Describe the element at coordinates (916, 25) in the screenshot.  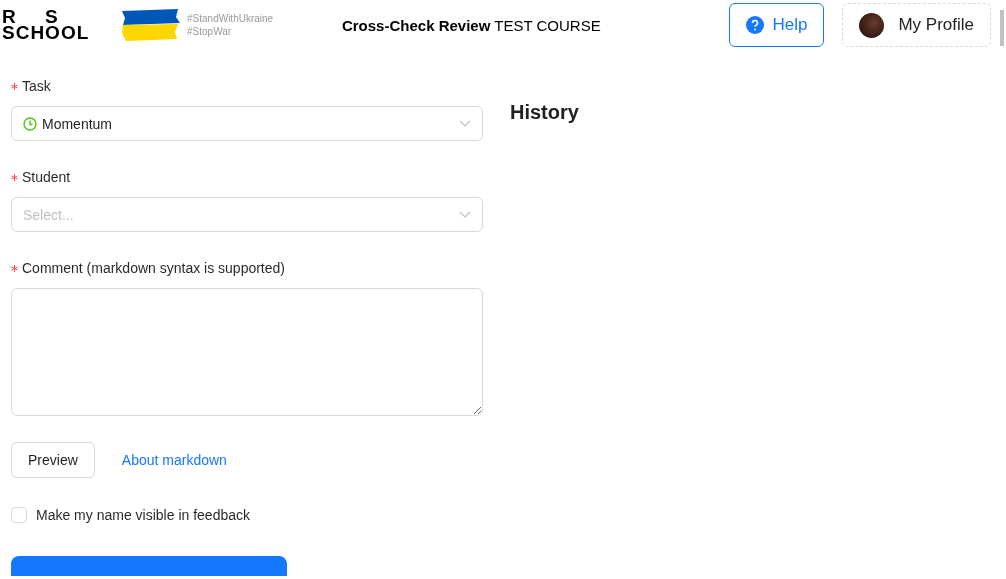
I see `profile-button: My Profile` at that location.